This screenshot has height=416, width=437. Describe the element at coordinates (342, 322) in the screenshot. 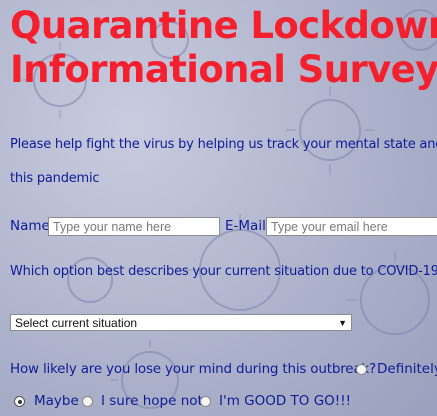

I see `caret-down-icon: ▼` at that location.